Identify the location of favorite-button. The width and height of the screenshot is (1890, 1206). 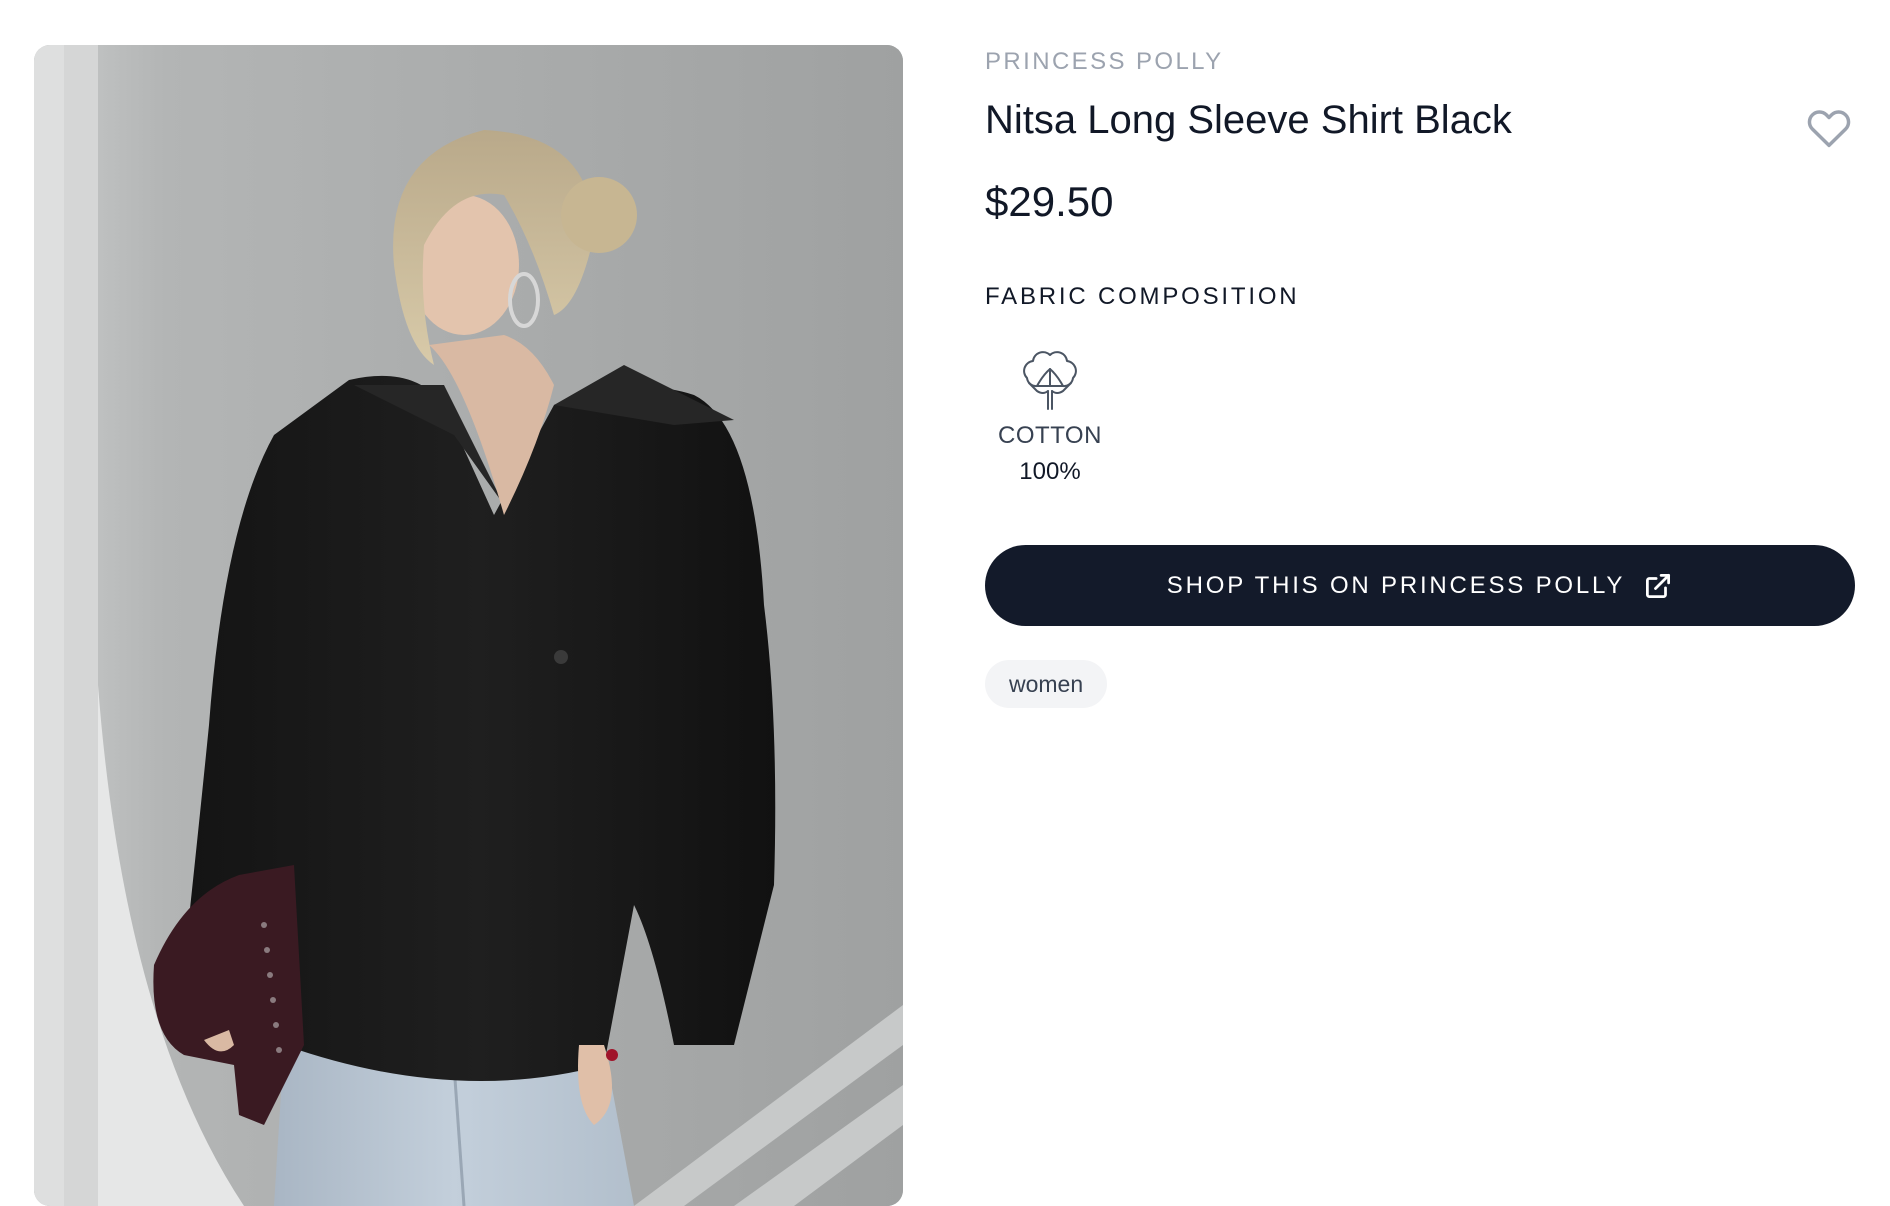
(1829, 127).